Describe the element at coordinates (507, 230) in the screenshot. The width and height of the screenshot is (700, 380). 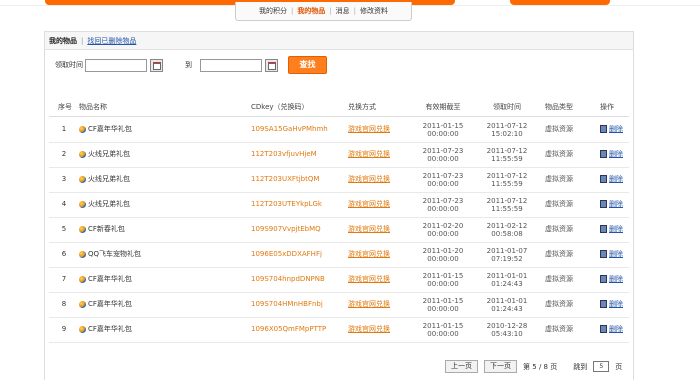
I see `received-time: 2011-02-12 00:58:08` at that location.